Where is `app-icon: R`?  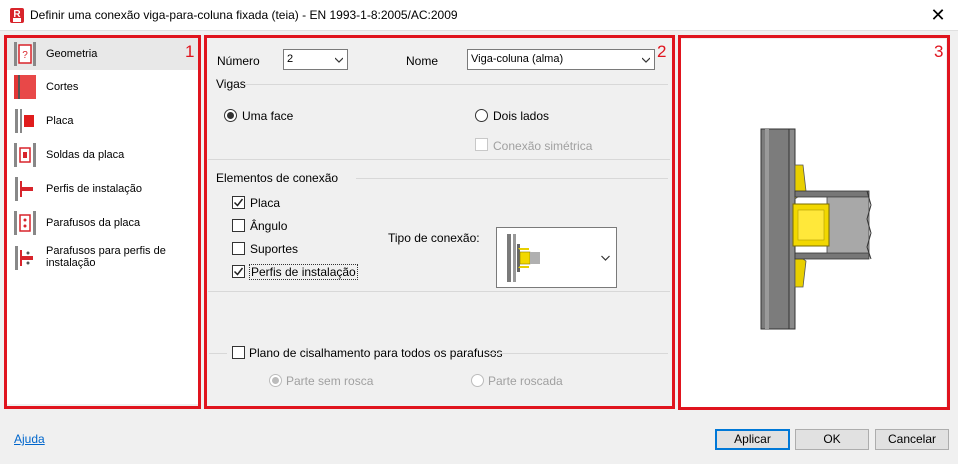
app-icon: R is located at coordinates (17, 15).